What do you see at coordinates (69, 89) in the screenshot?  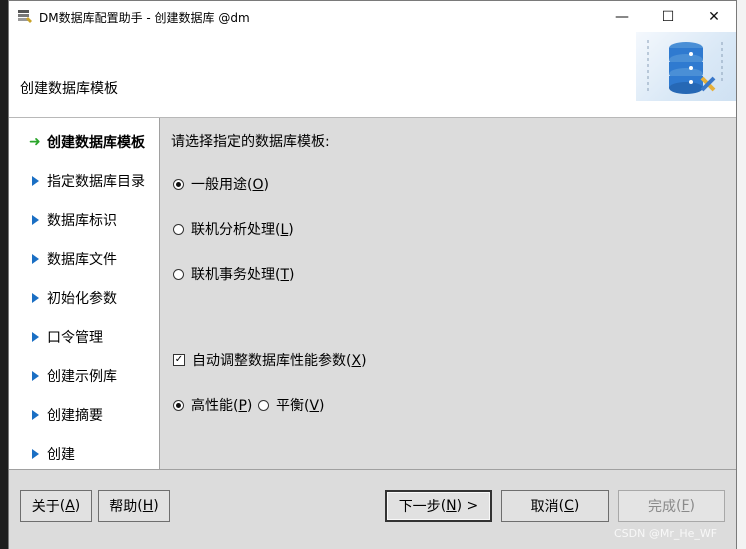 I see `page-title: 创建数据库模板` at bounding box center [69, 89].